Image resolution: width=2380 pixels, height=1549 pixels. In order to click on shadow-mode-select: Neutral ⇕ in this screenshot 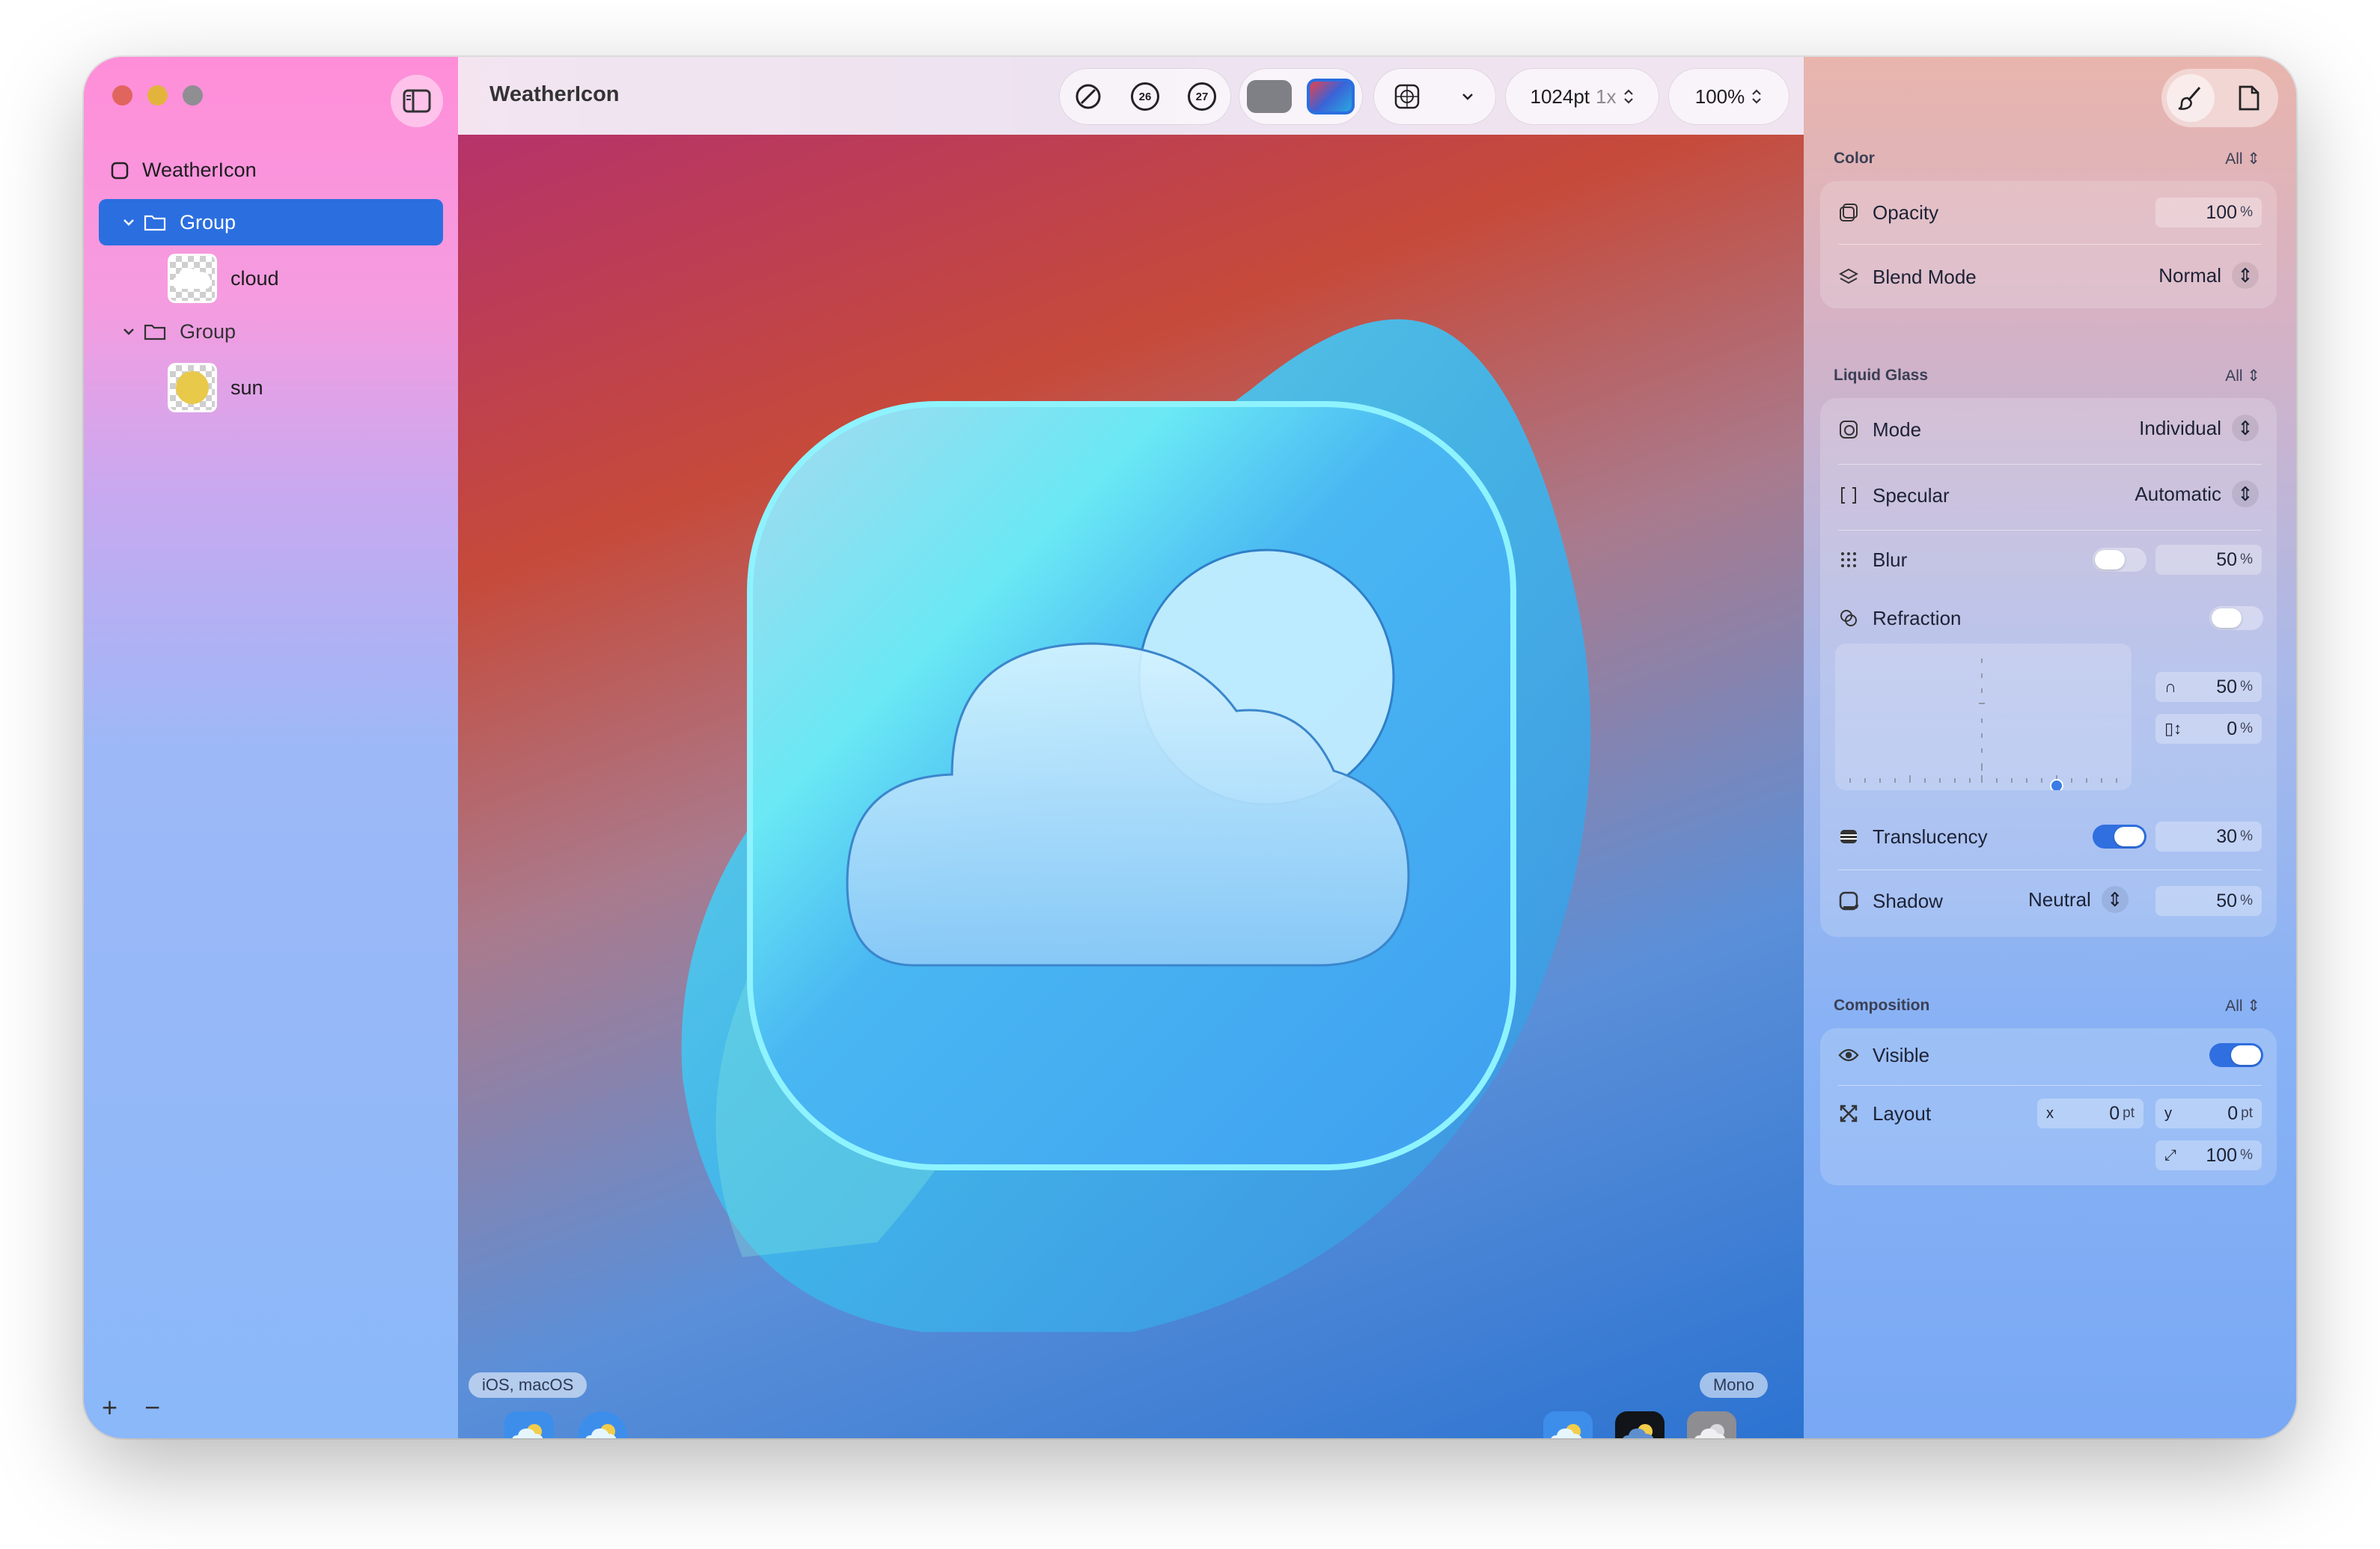, I will do `click(2078, 899)`.